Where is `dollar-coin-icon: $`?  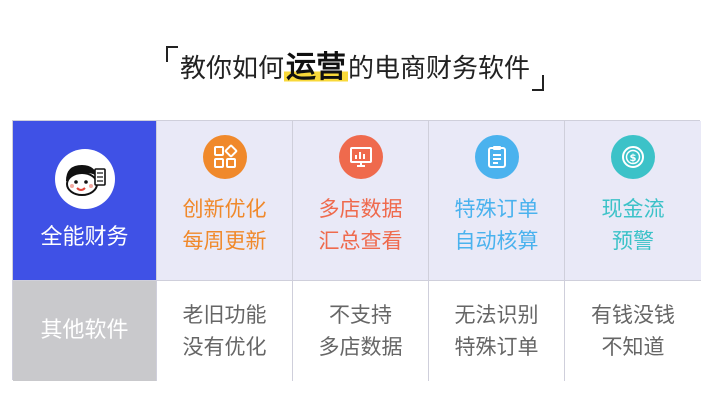
dollar-coin-icon: $ is located at coordinates (633, 156).